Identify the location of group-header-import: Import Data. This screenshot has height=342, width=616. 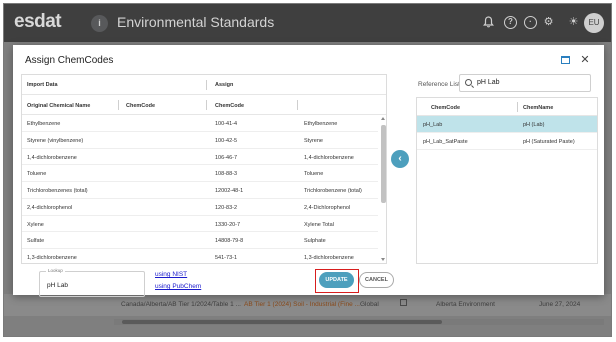
(42, 85).